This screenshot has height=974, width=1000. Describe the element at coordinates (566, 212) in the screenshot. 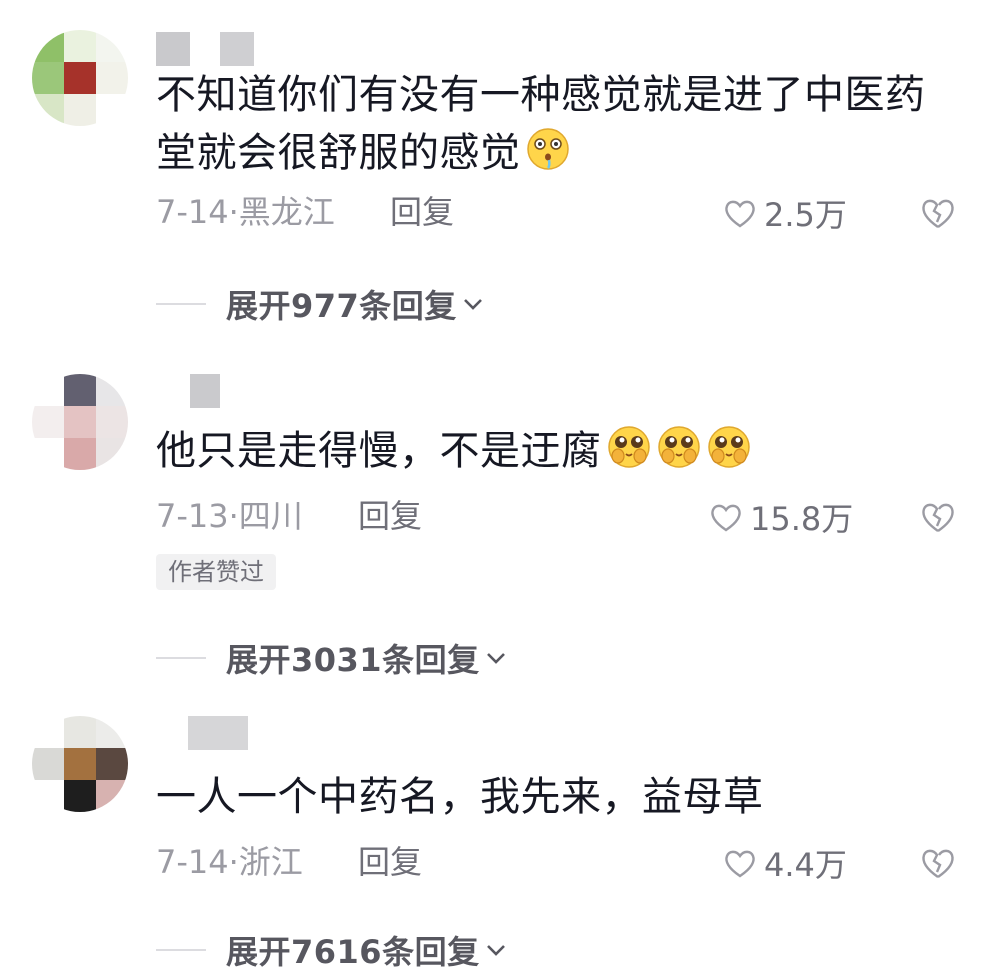

I see `comment-meta: 7-14·黑龙江 回复` at that location.